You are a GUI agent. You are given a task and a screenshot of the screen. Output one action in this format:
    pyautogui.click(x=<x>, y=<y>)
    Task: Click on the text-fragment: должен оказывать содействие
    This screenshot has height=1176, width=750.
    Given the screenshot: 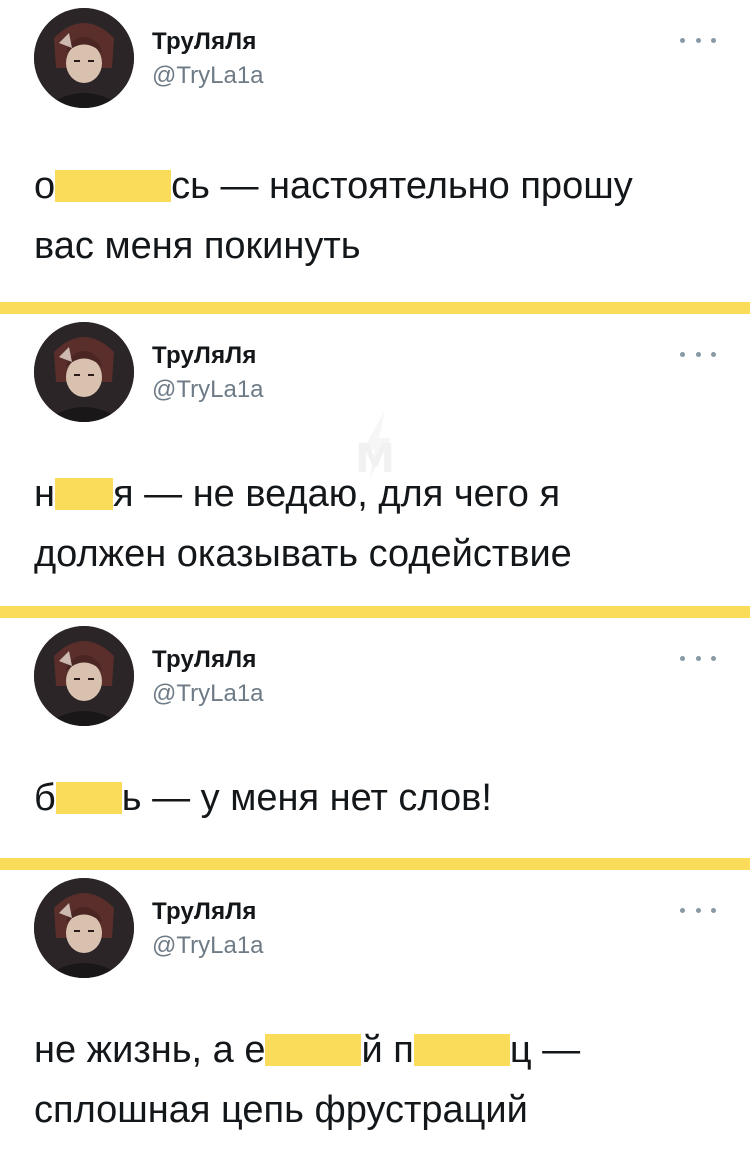 What is the action you would take?
    pyautogui.click(x=303, y=554)
    